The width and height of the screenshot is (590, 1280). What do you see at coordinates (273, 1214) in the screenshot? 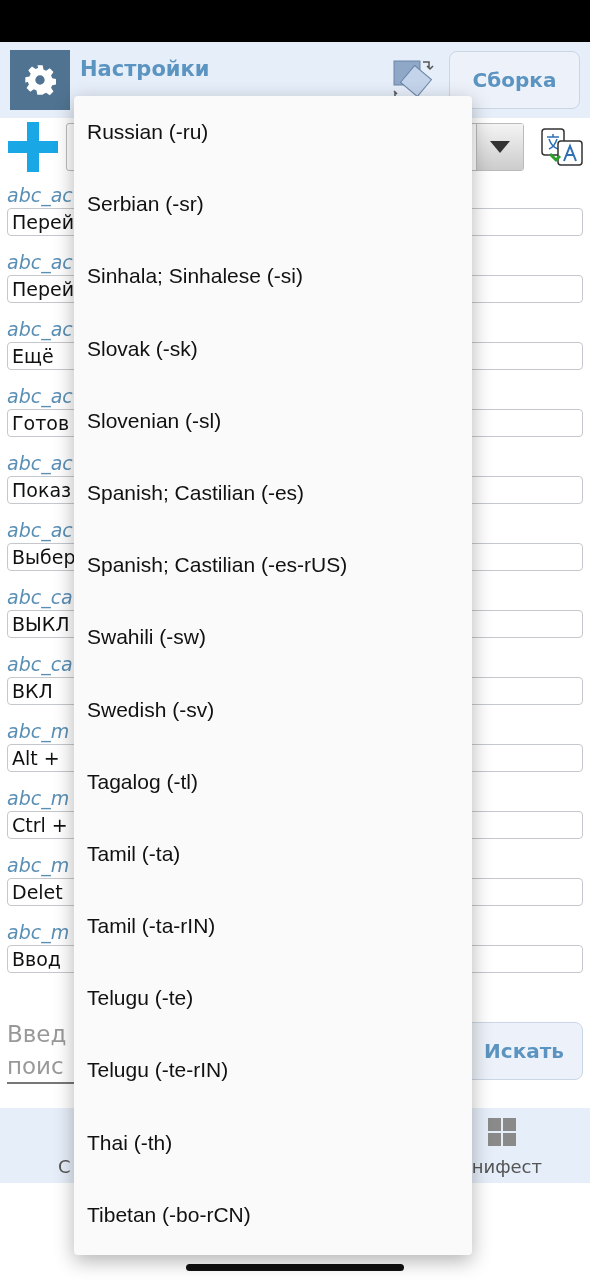
I see `language-option: Tibetan (-bo-rCN)` at bounding box center [273, 1214].